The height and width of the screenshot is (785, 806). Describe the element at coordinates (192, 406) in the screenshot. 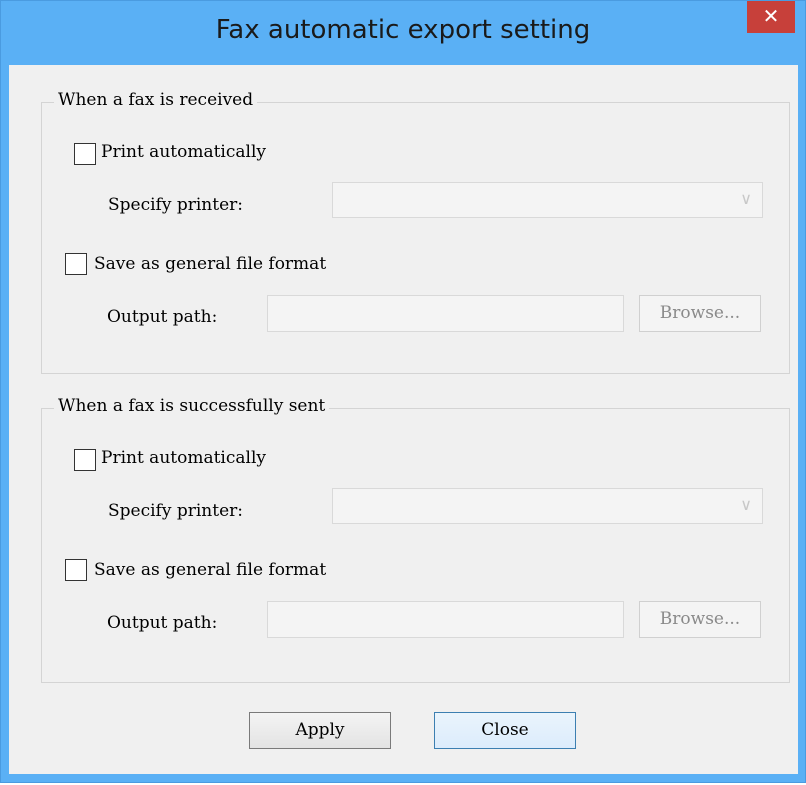

I see `sent-group-legend: When a fax is successfully sent` at that location.